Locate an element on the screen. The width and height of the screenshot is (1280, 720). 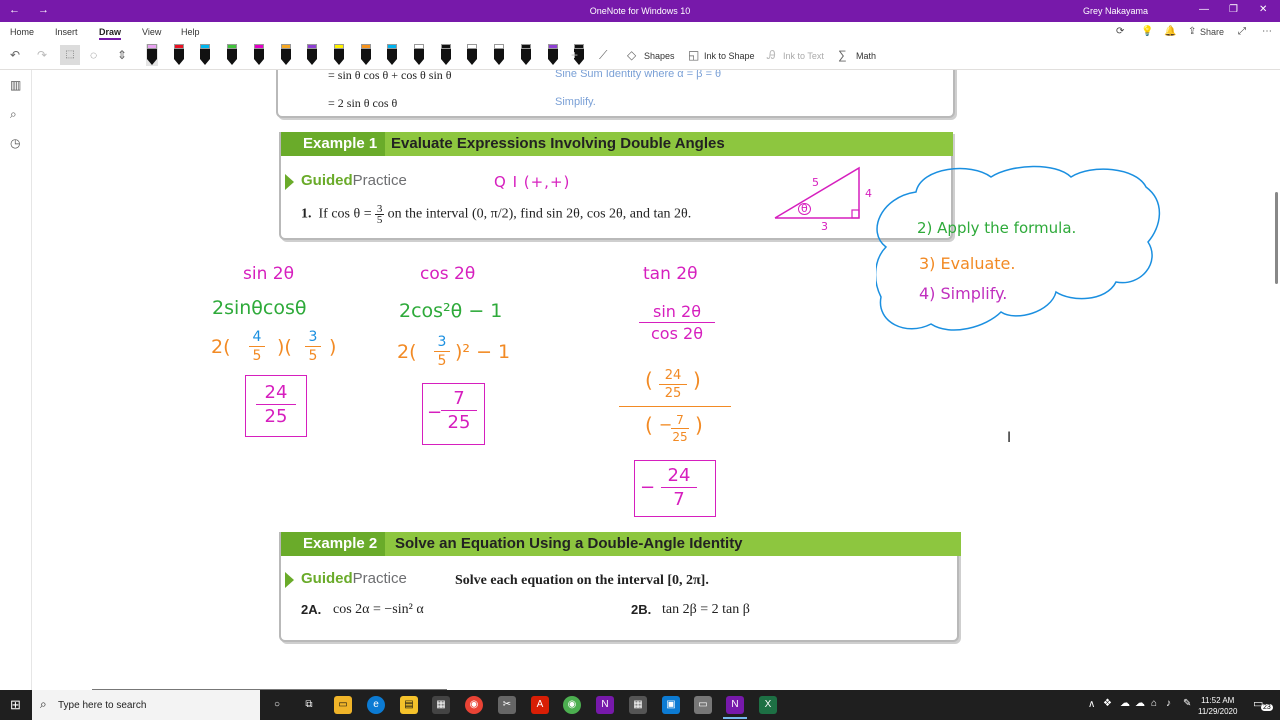
shapes-icon: ◇ is located at coordinates (631, 55).